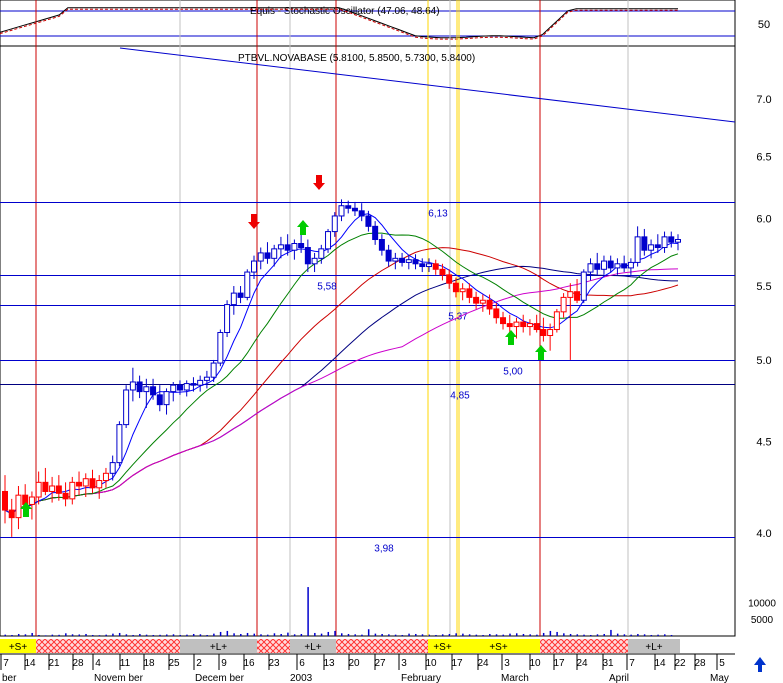  What do you see at coordinates (763, 287) in the screenshot?
I see `price-tick-label: 5.5` at bounding box center [763, 287].